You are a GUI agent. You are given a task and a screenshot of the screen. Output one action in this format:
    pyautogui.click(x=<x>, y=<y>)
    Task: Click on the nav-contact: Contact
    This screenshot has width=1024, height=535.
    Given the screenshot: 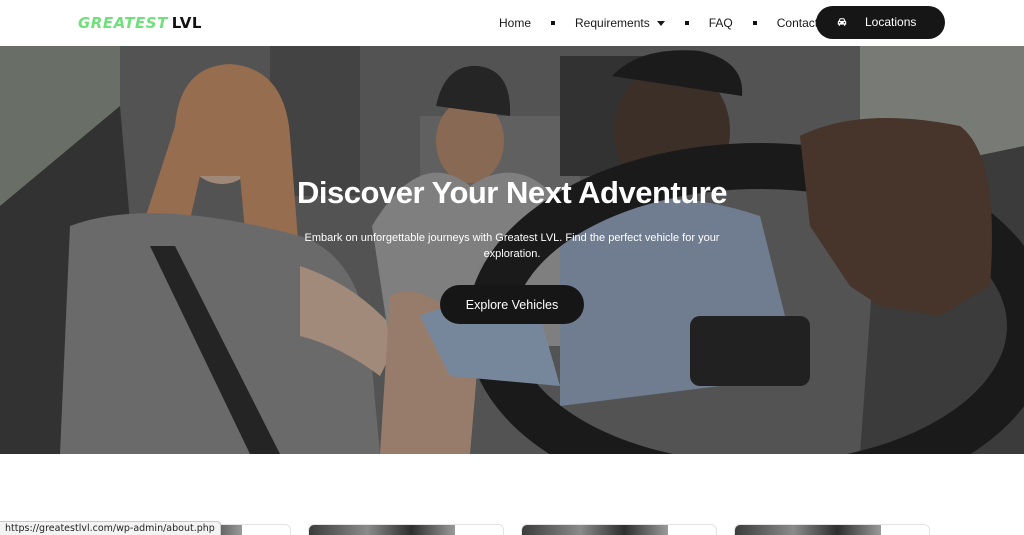 What is the action you would take?
    pyautogui.click(x=797, y=23)
    